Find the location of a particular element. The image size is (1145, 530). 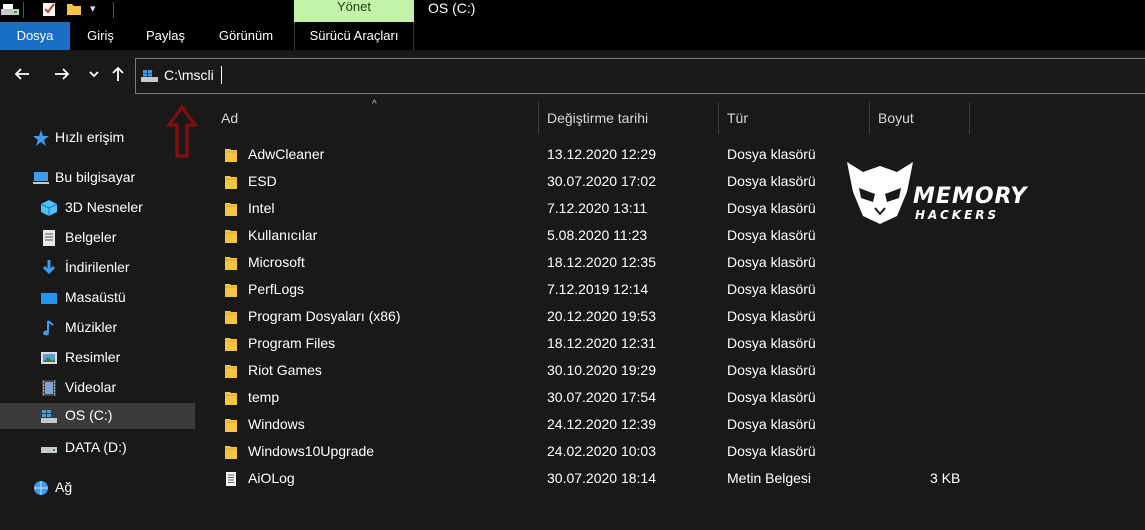

drive-icon is located at coordinates (10, 9).